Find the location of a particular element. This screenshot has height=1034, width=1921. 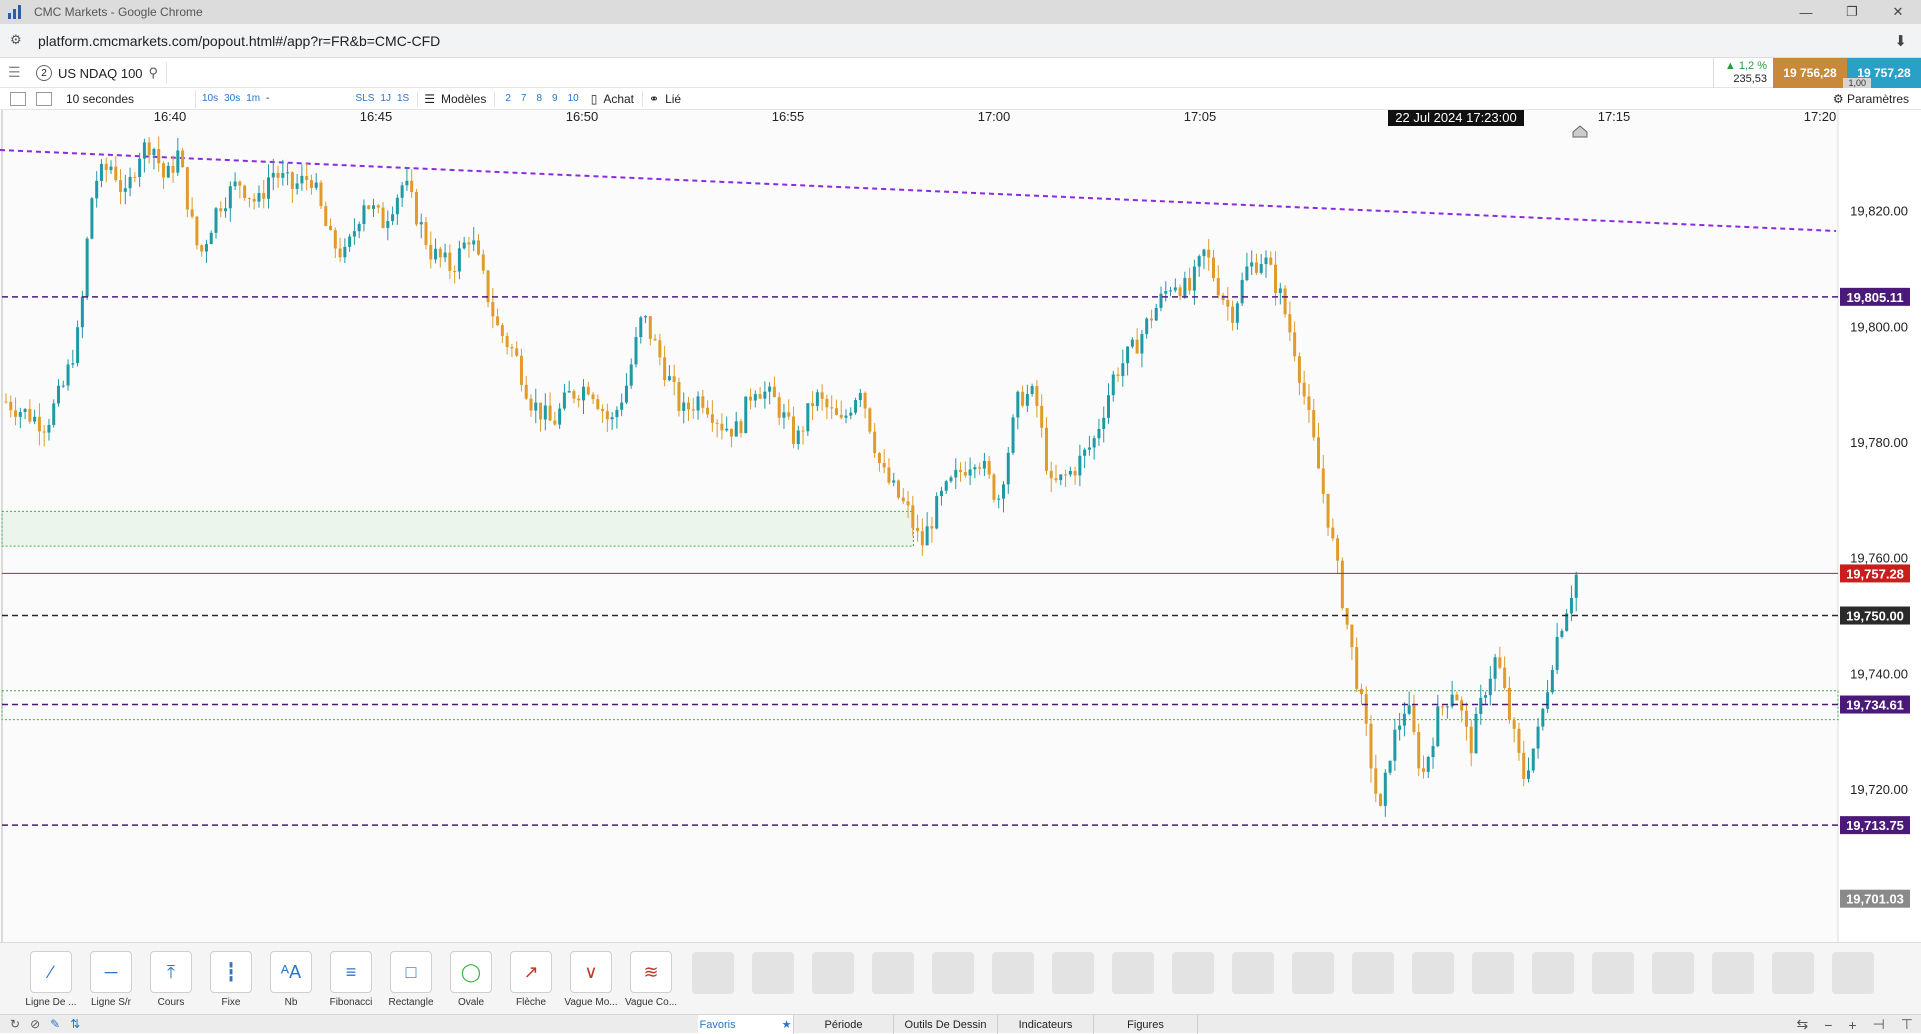

tool-fibonacci: ≡ Fibonacci is located at coordinates (351, 979).